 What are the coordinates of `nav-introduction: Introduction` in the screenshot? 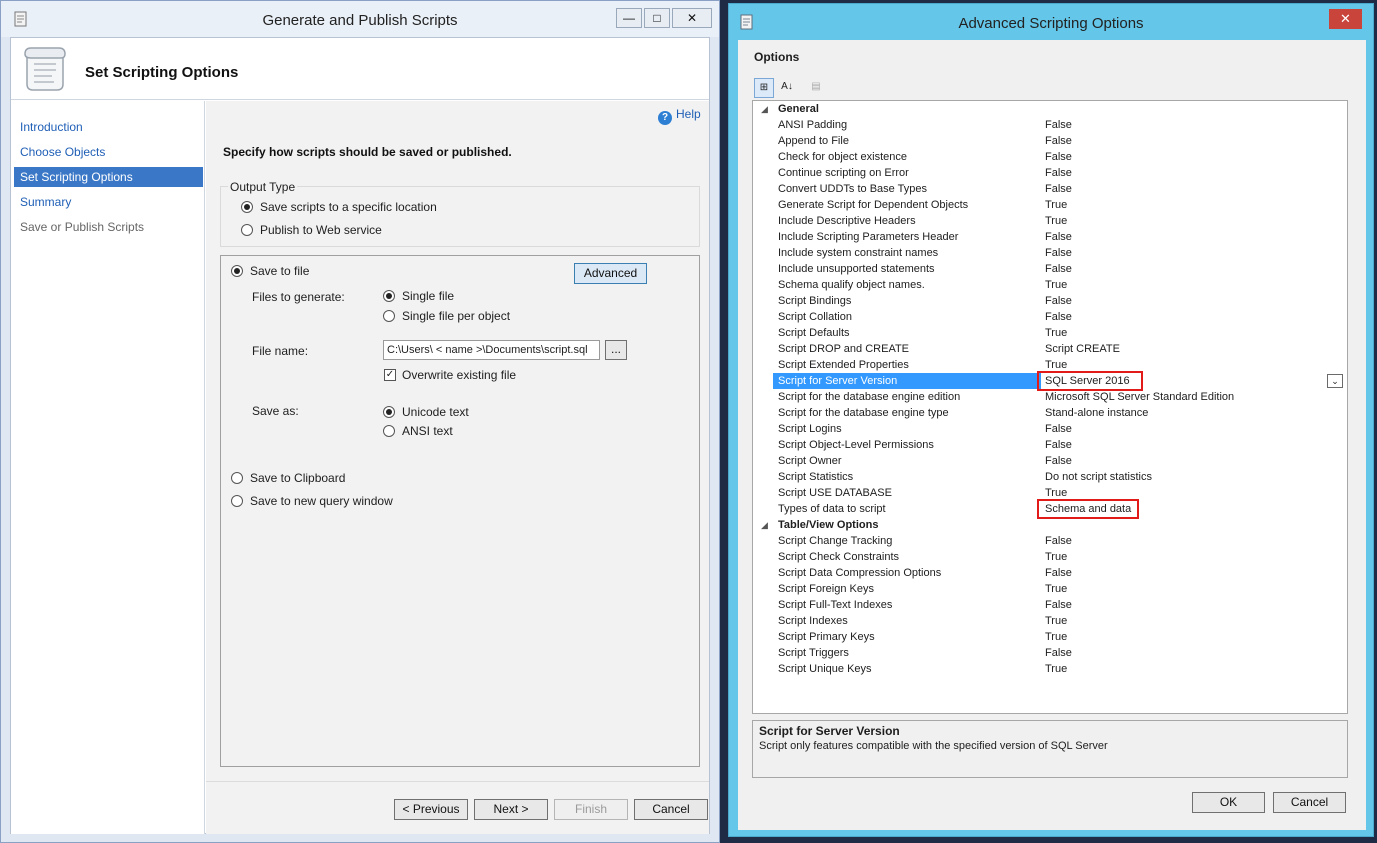 It's located at (108, 127).